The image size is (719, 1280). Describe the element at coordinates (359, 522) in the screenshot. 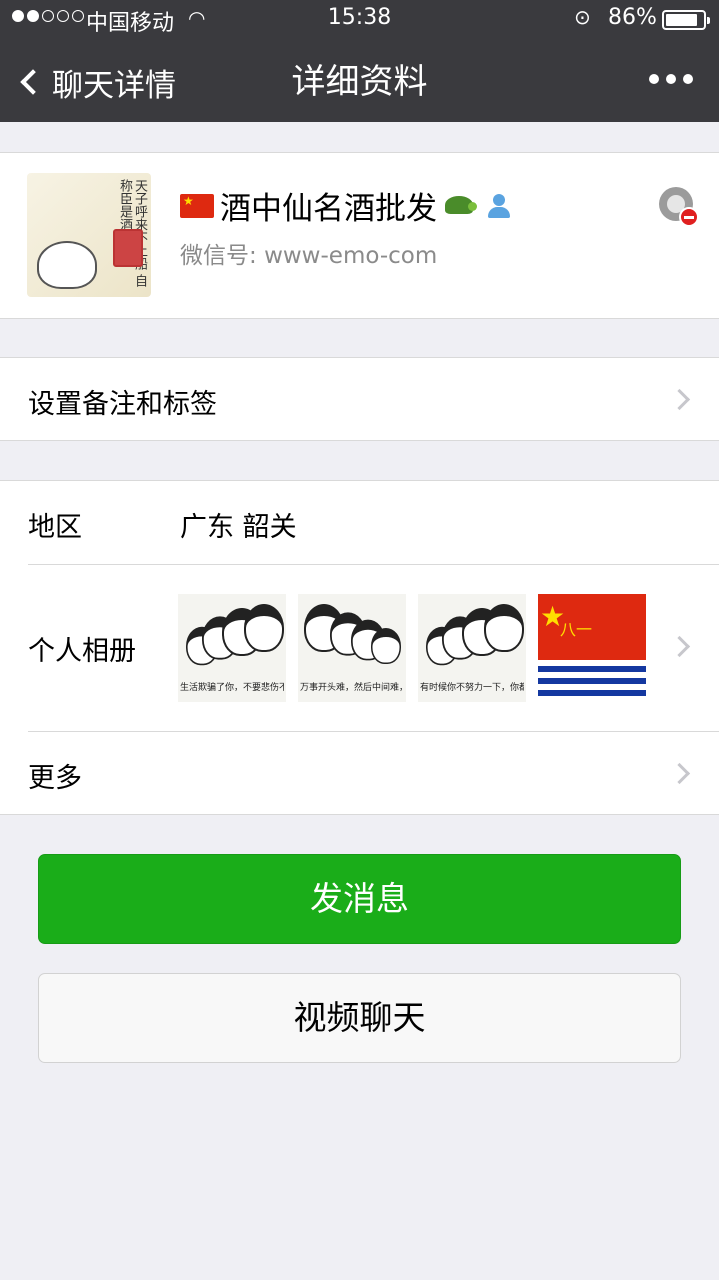

I see `region-row: 地区 广东 韶关` at that location.